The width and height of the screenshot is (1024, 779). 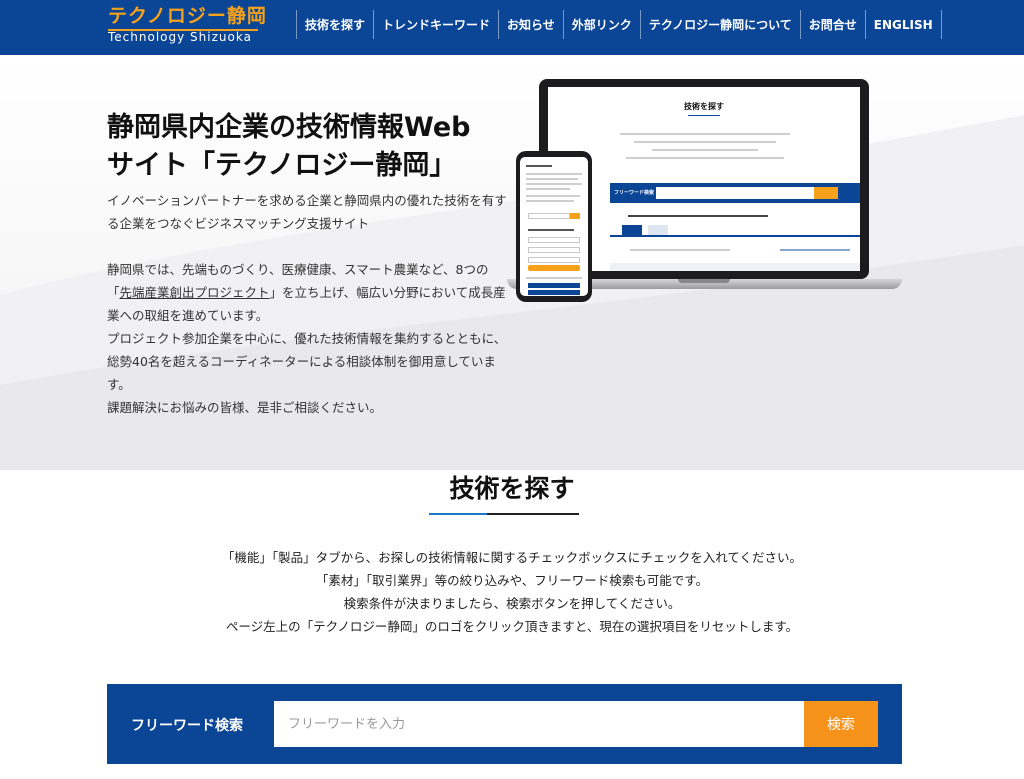 I want to click on project-link: 先端産業創出プロジェクト, so click(x=195, y=292).